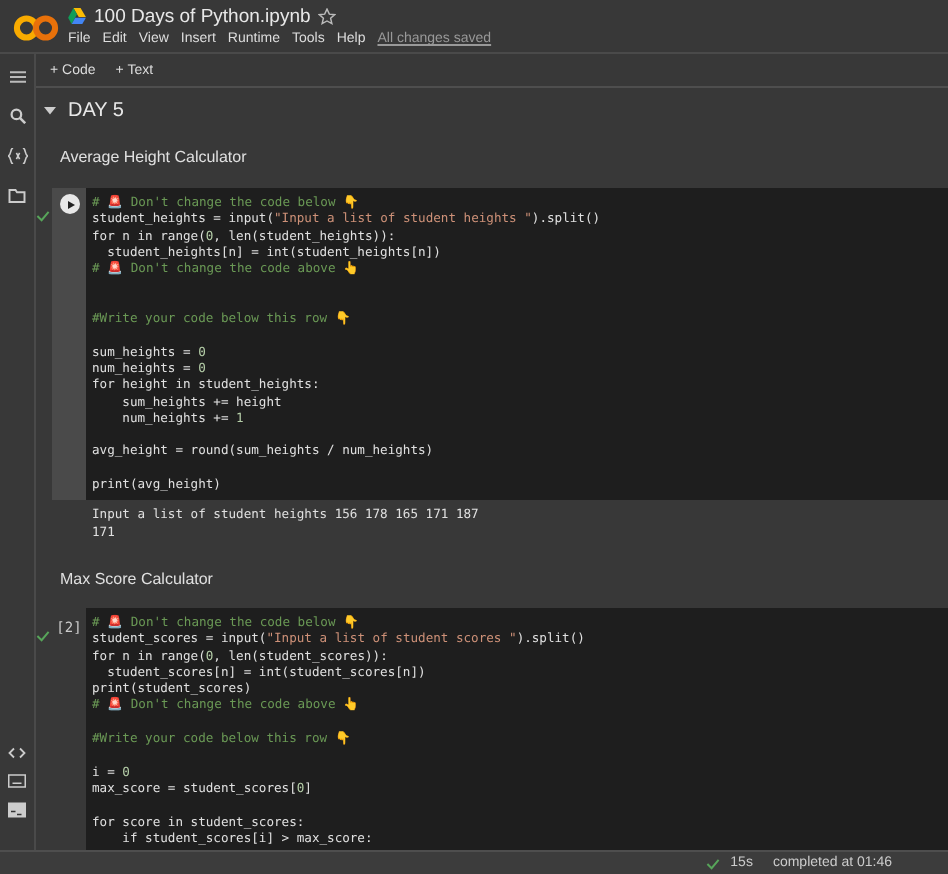  What do you see at coordinates (17, 156) in the screenshot?
I see `variables-icon` at bounding box center [17, 156].